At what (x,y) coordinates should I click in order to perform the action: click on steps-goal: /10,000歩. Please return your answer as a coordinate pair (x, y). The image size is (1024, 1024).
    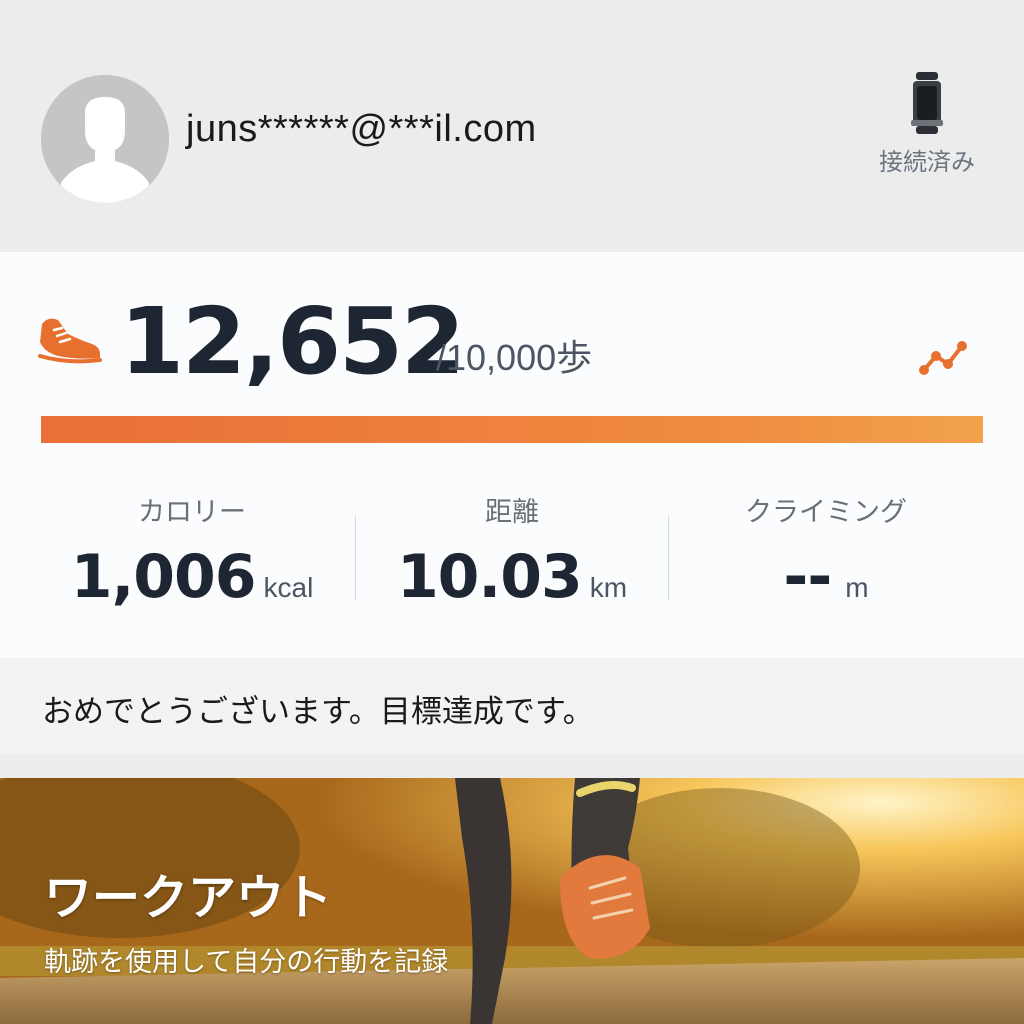
    Looking at the image, I should click on (514, 357).